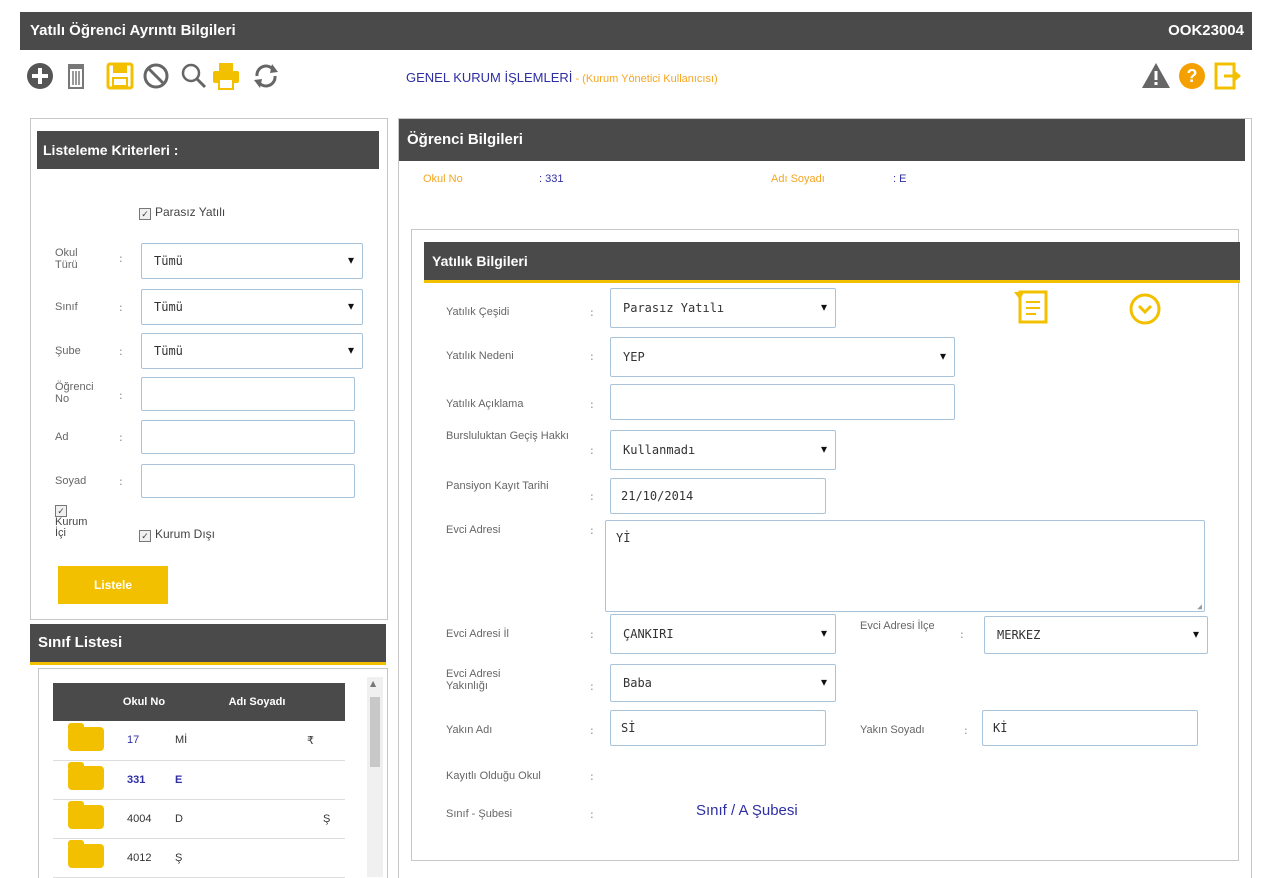  Describe the element at coordinates (443, 179) in the screenshot. I see `okul-no-label: Okul No` at that location.